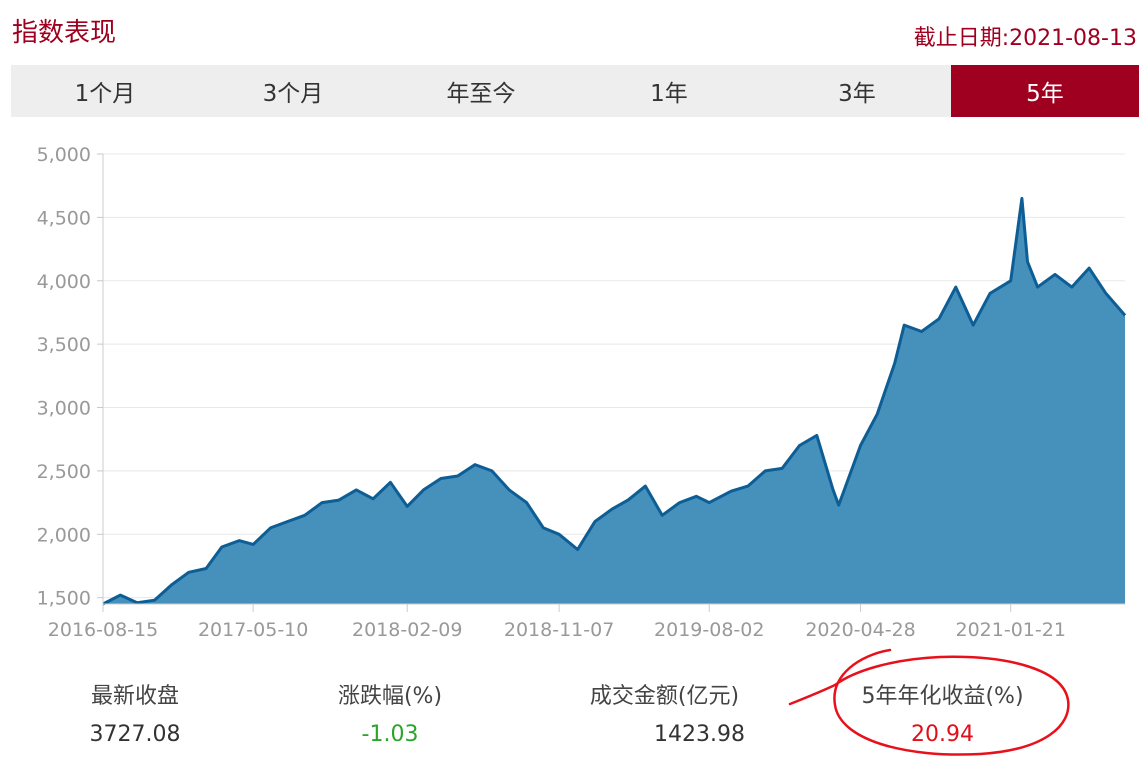 This screenshot has width=1141, height=765. What do you see at coordinates (709, 630) in the screenshot?
I see `x-tick-label: 2019-08-02` at bounding box center [709, 630].